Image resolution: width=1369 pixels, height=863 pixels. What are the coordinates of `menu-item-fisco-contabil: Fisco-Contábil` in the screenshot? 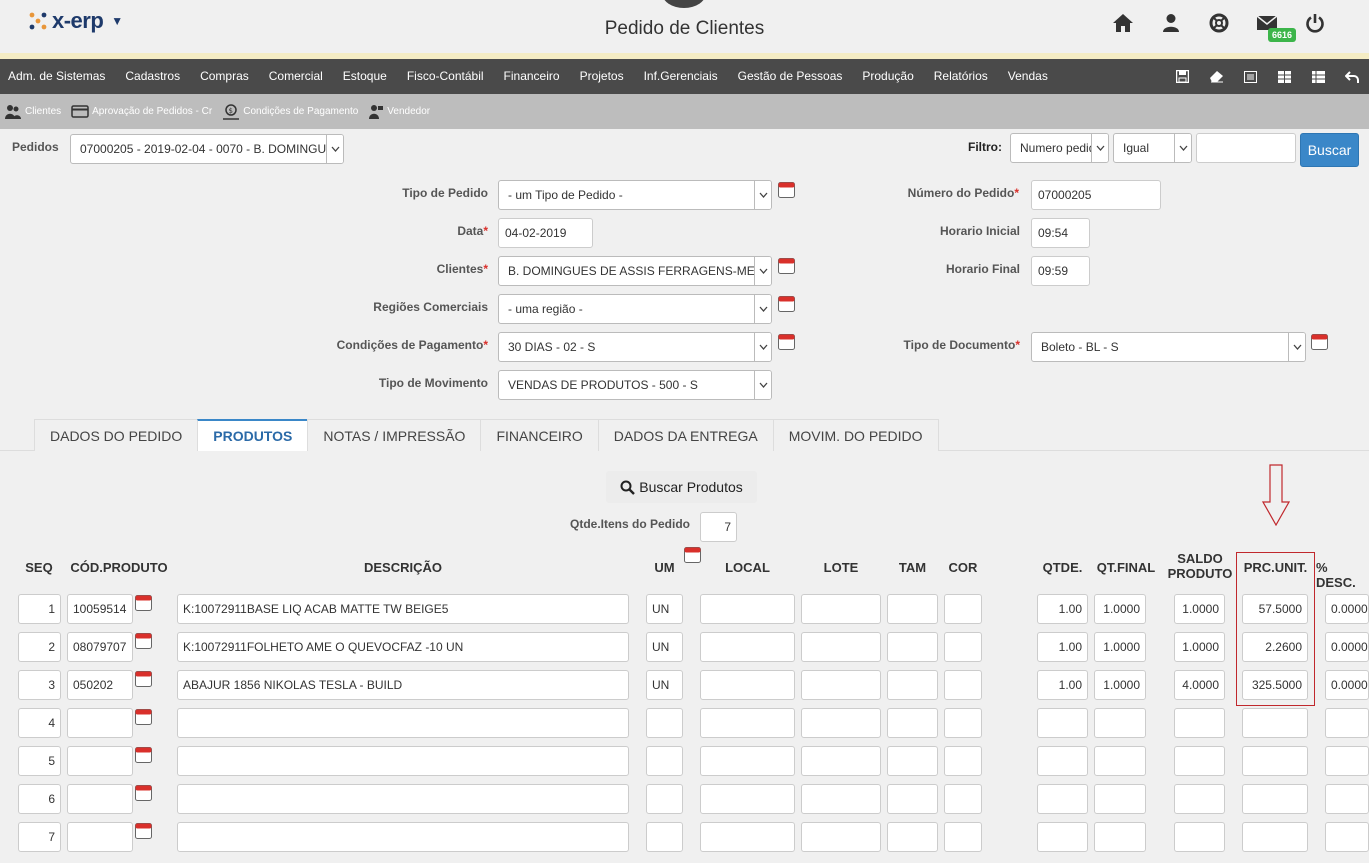 It's located at (445, 76).